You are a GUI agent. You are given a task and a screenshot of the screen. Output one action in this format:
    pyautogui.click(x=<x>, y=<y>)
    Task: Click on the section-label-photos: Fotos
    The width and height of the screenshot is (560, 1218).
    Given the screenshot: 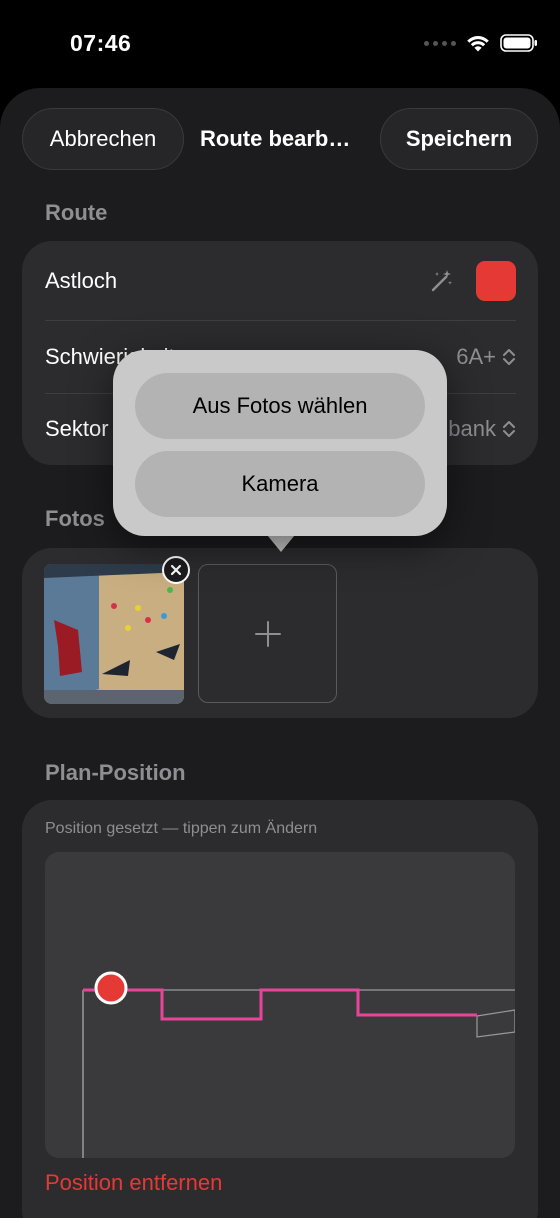 What is the action you would take?
    pyautogui.click(x=75, y=518)
    